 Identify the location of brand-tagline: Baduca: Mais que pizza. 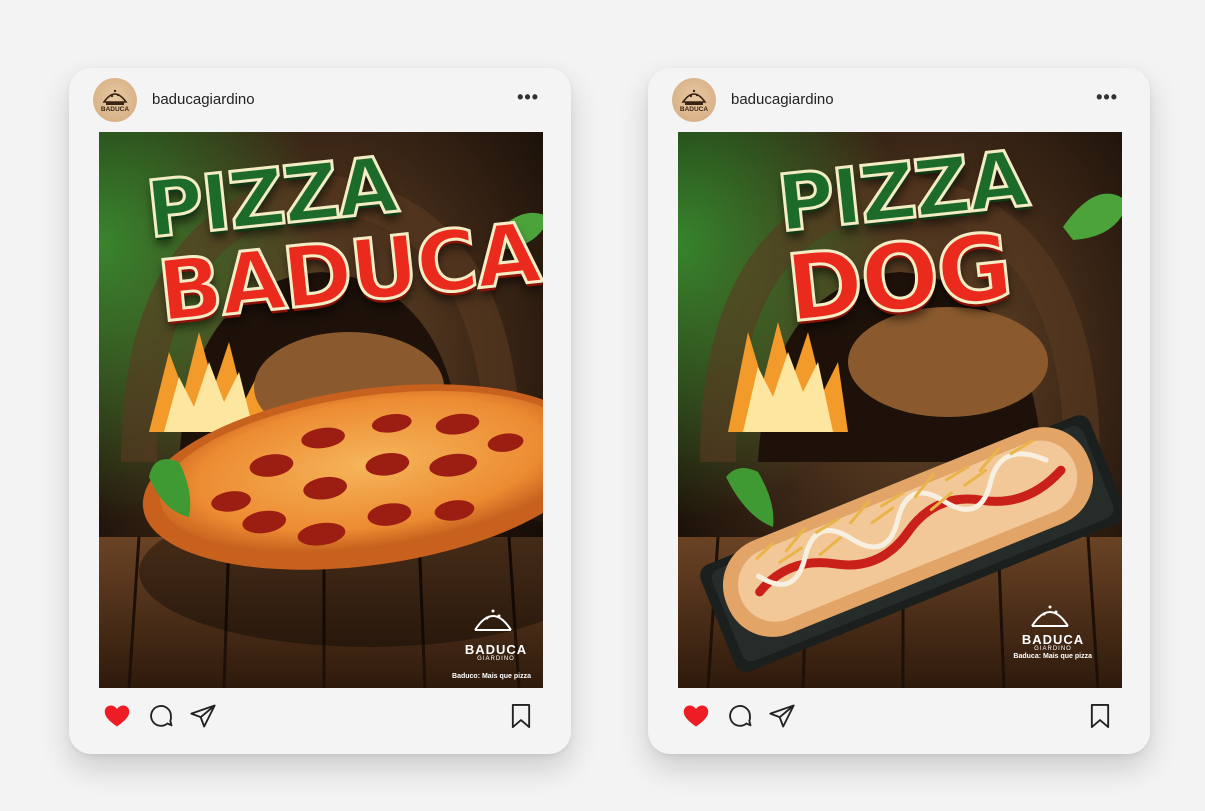
(1052, 656).